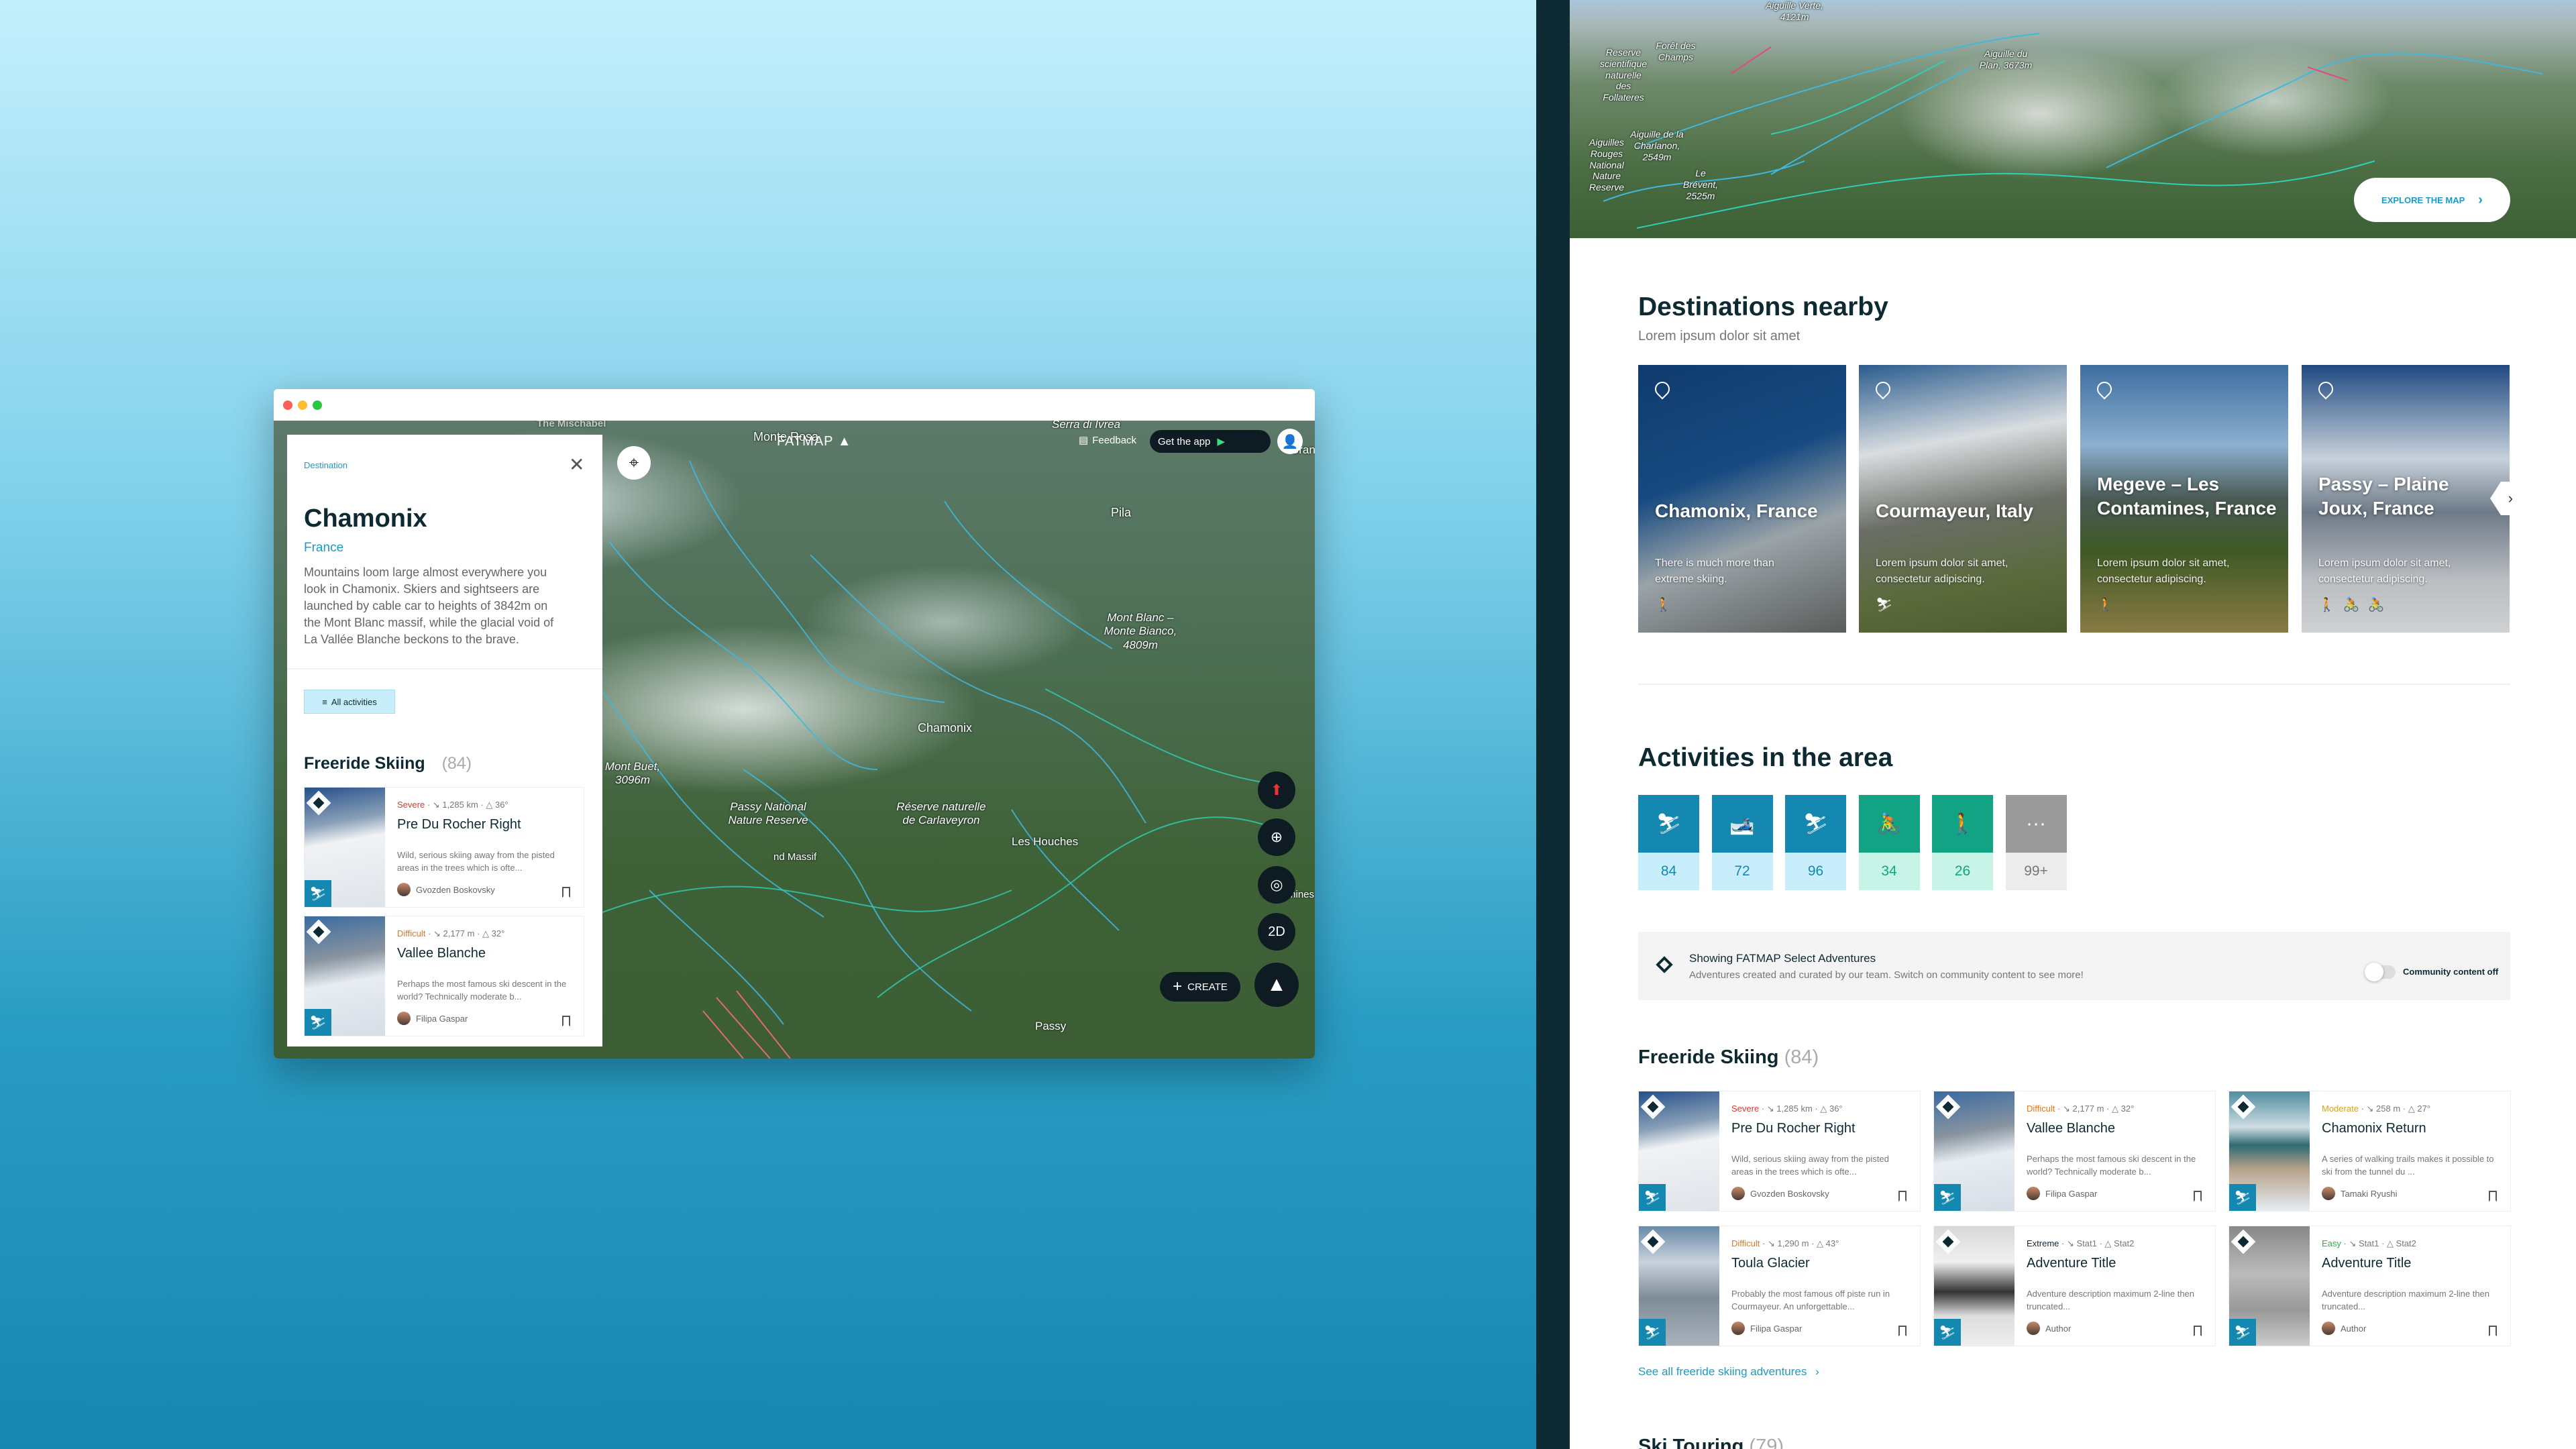 This screenshot has width=2576, height=1449. What do you see at coordinates (634, 463) in the screenshot?
I see `recenter-icon: ⌖` at bounding box center [634, 463].